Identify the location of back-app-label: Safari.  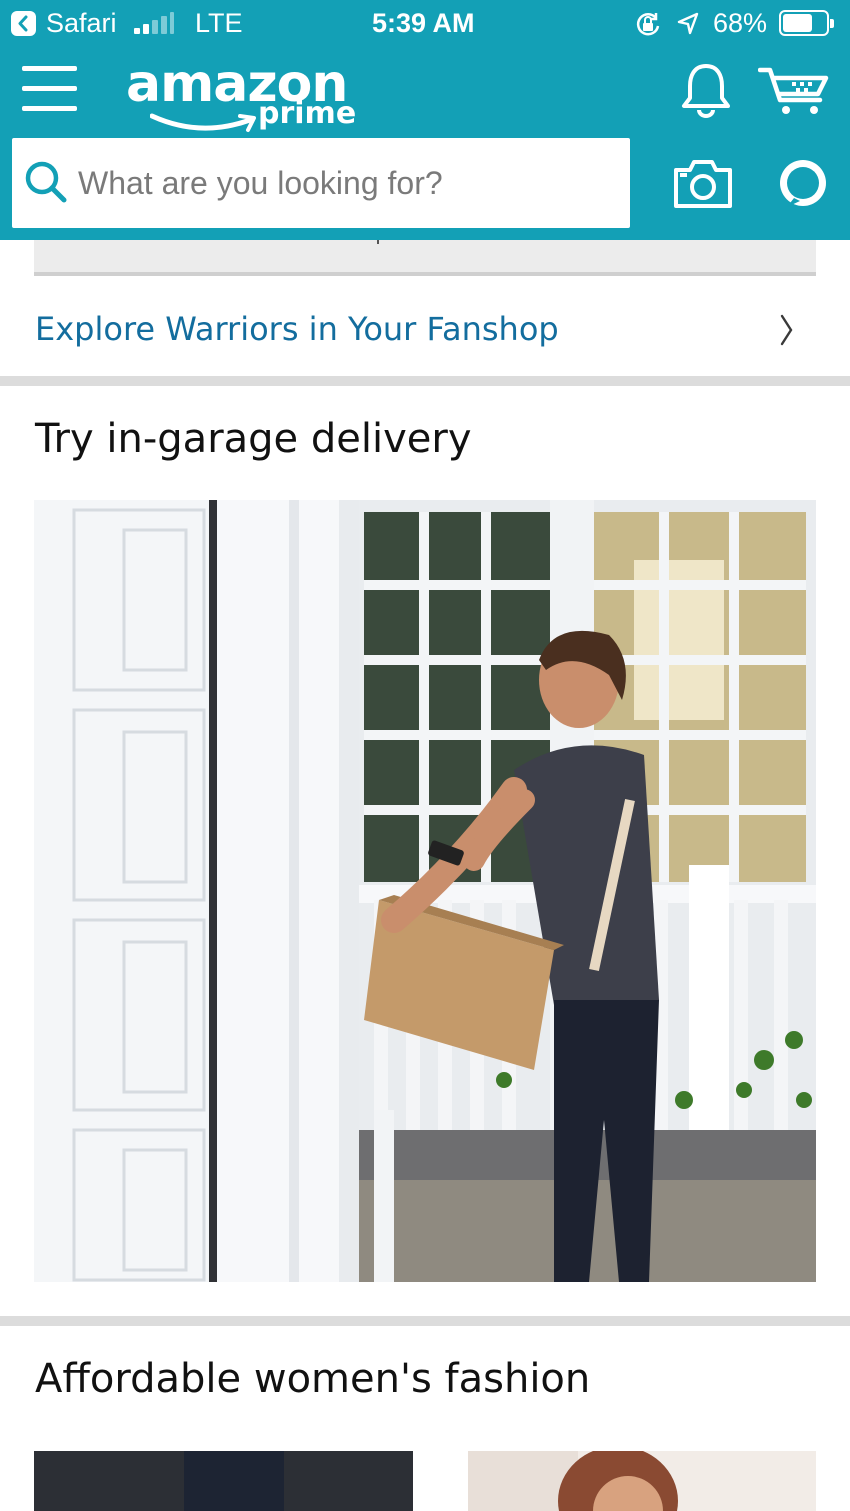
(81, 23).